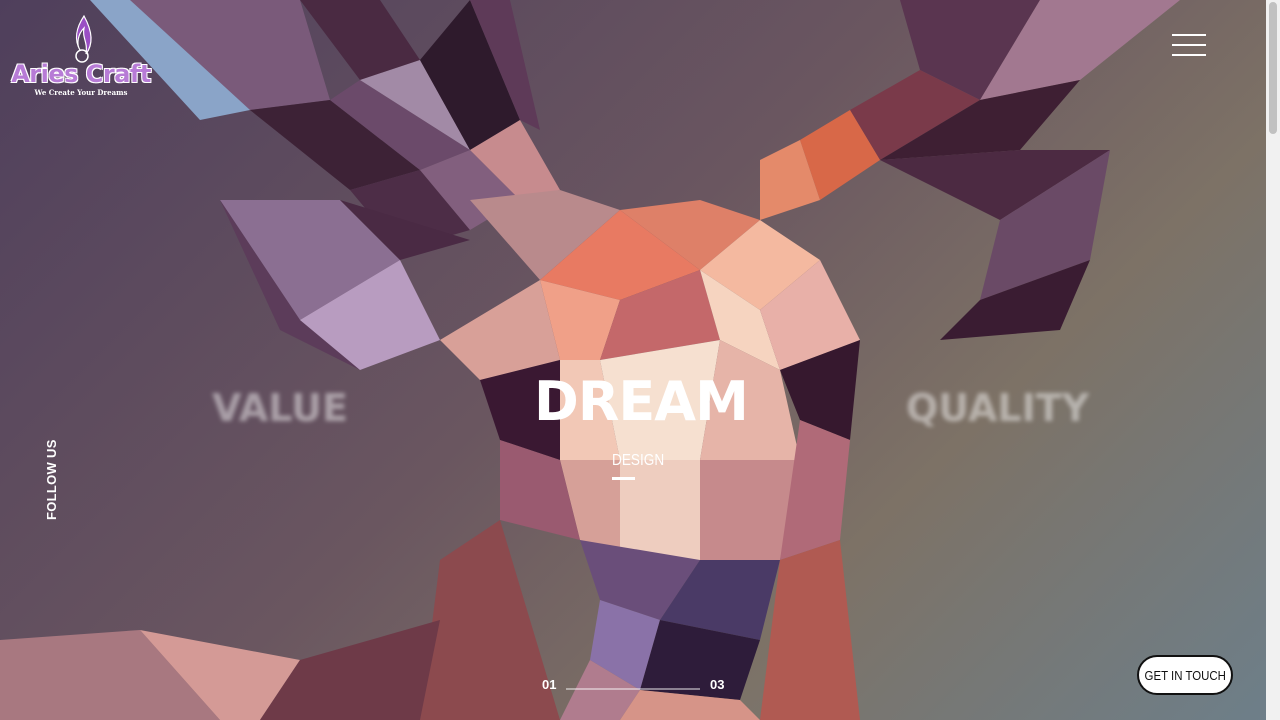  I want to click on slide-word-next: QUALITY, so click(997, 408).